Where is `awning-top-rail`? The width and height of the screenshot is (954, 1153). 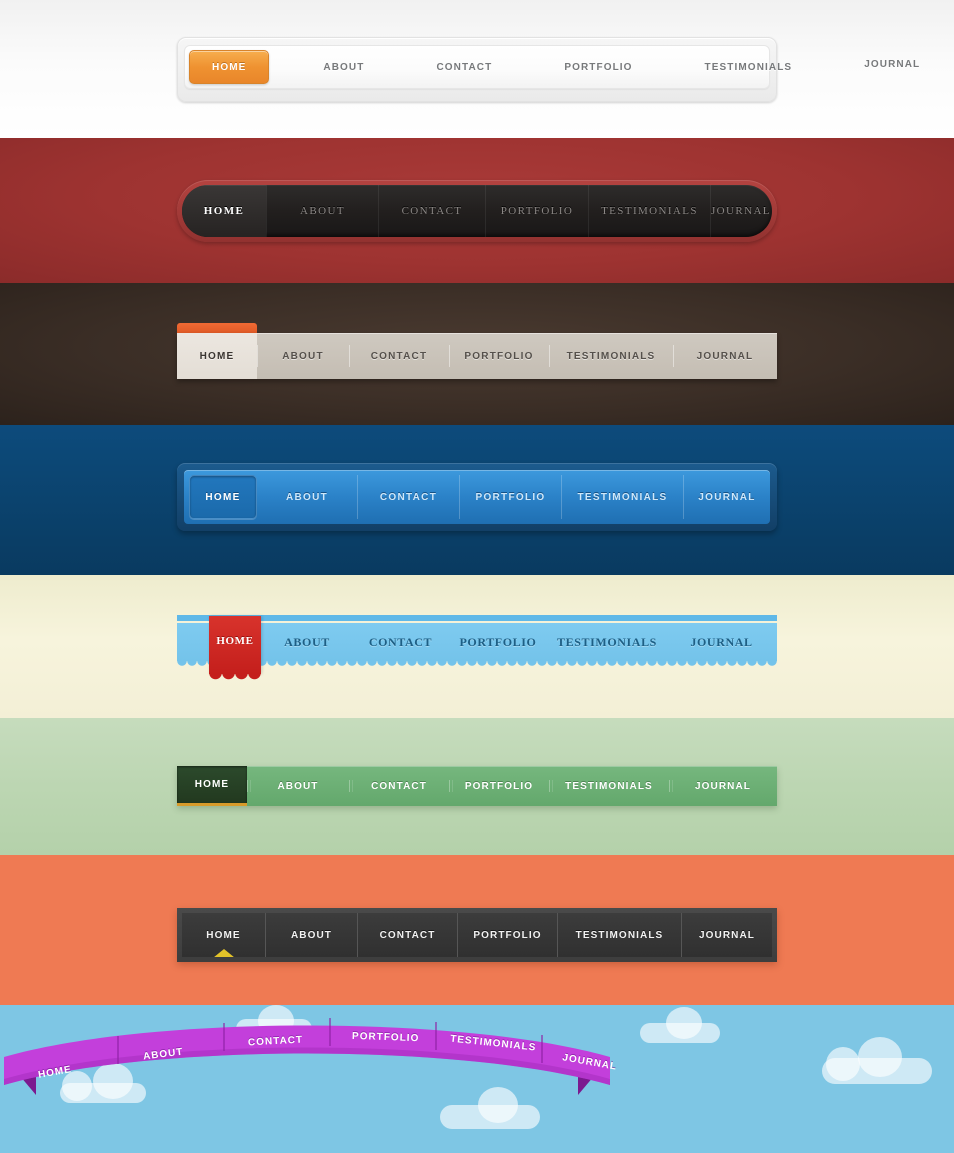 awning-top-rail is located at coordinates (477, 618).